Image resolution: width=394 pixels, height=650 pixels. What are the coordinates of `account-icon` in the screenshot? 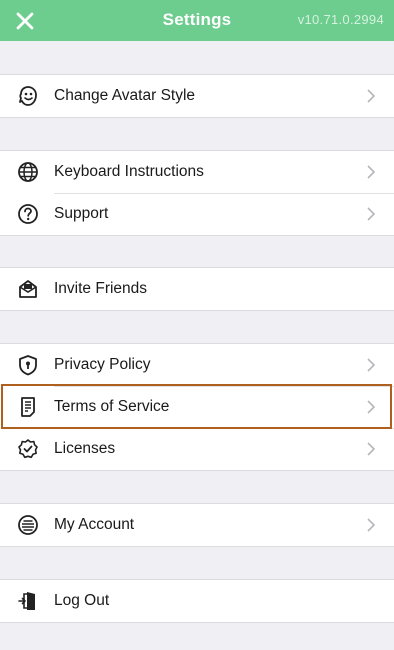 It's located at (28, 525).